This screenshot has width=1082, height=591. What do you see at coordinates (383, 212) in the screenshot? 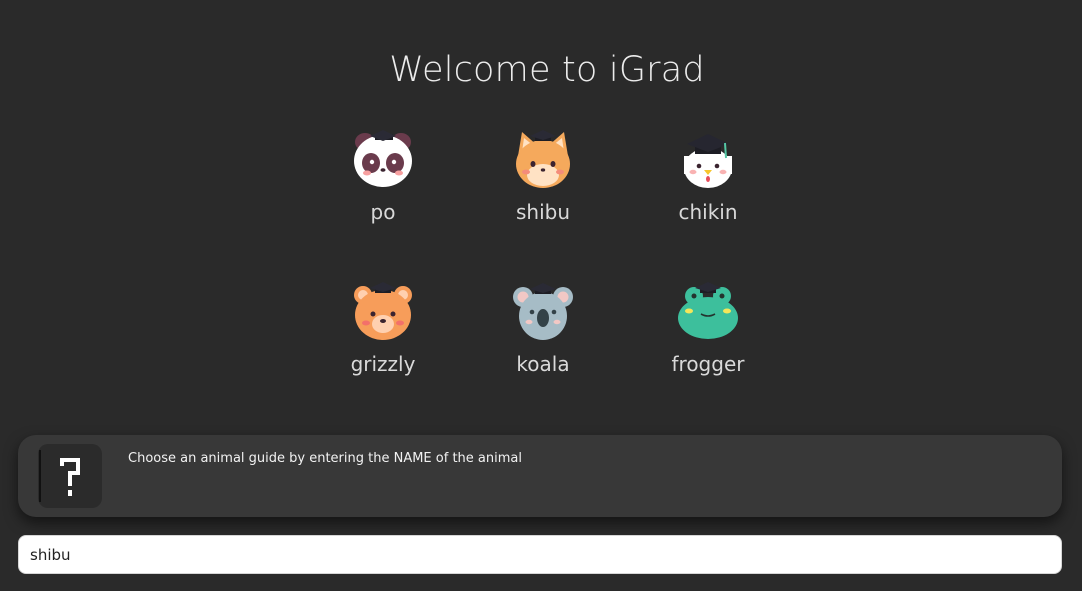
I see `animal-name: po` at bounding box center [383, 212].